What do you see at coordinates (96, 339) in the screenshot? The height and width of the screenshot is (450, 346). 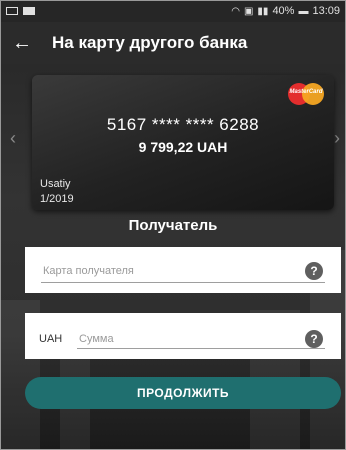 I see `amount-placeholder: Сумма` at bounding box center [96, 339].